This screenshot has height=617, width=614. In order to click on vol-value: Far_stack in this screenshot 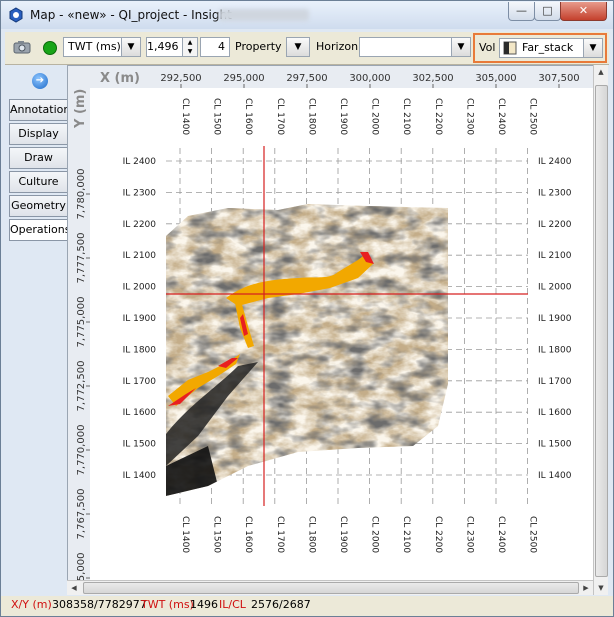, I will do `click(548, 47)`.